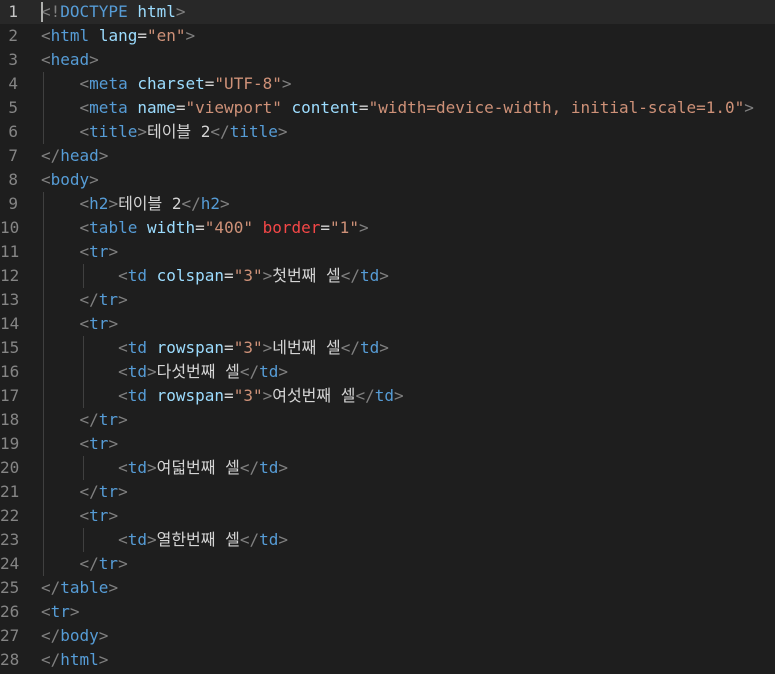 The height and width of the screenshot is (674, 775). What do you see at coordinates (387, 540) in the screenshot?
I see `code-line: 23 <td>열한번째 셀</td>` at bounding box center [387, 540].